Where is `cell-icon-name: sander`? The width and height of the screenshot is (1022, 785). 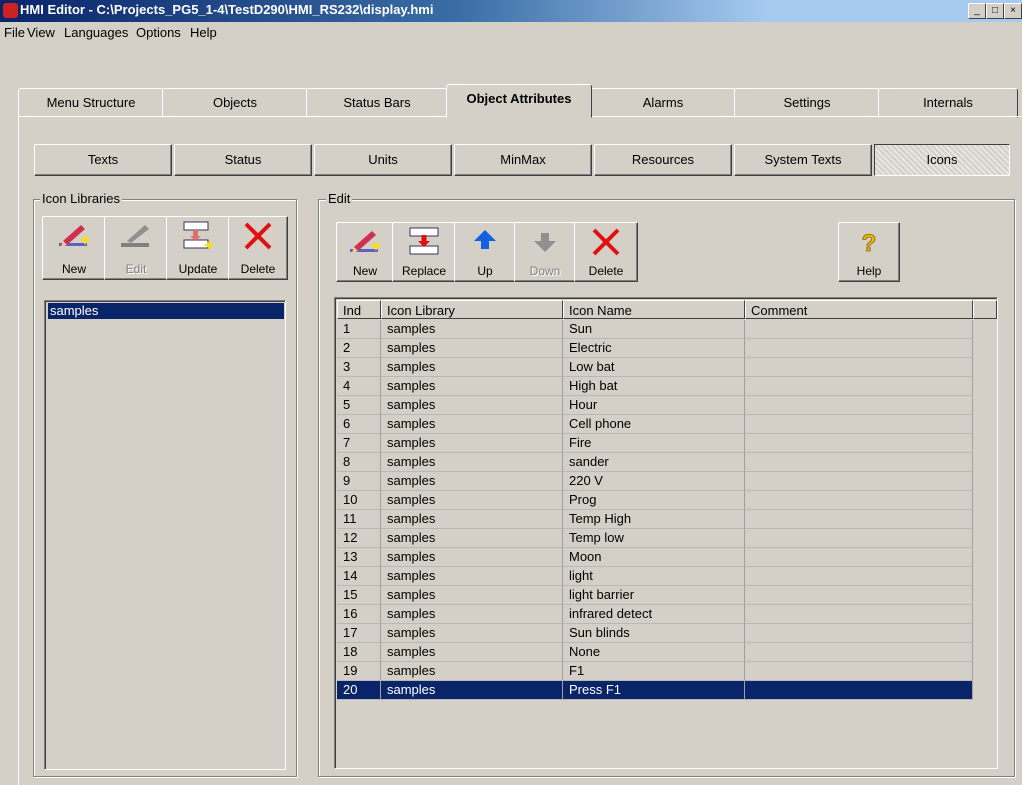 cell-icon-name: sander is located at coordinates (654, 462).